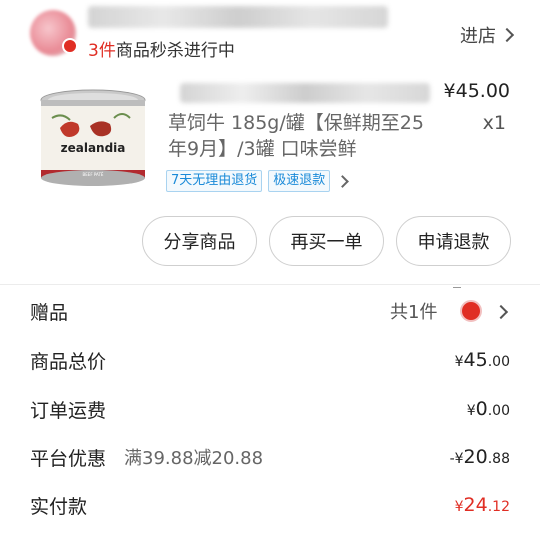 Image resolution: width=540 pixels, height=547 pixels. Describe the element at coordinates (457, 287) in the screenshot. I see `gift-mark` at that location.